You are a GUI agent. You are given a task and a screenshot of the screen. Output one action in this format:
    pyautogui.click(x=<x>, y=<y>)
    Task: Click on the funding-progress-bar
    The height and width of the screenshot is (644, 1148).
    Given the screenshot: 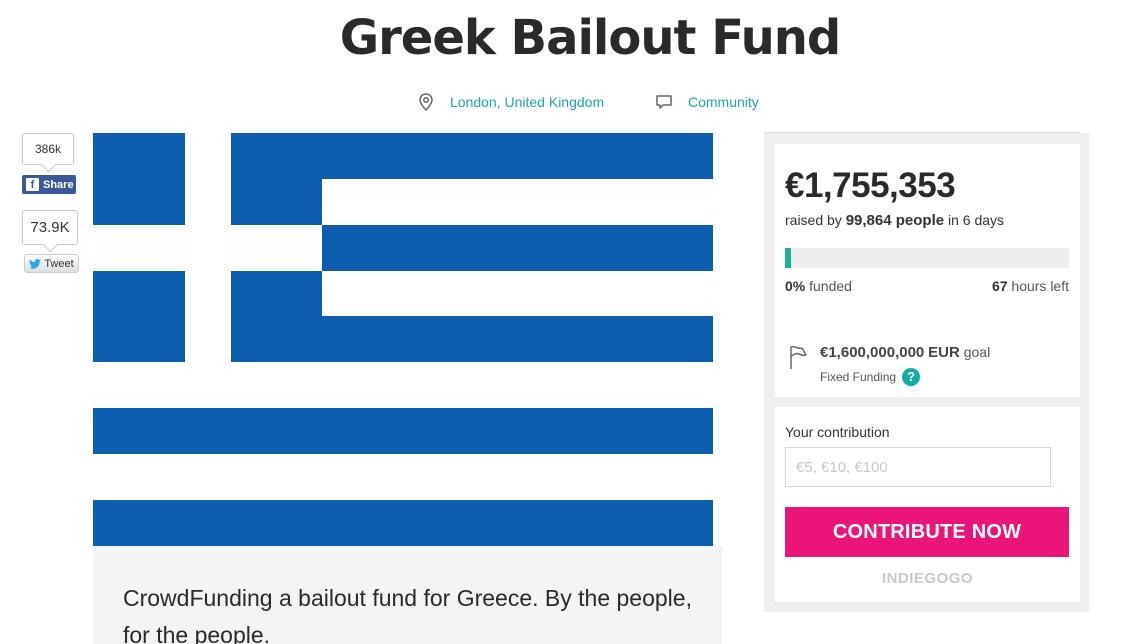 What is the action you would take?
    pyautogui.click(x=927, y=258)
    